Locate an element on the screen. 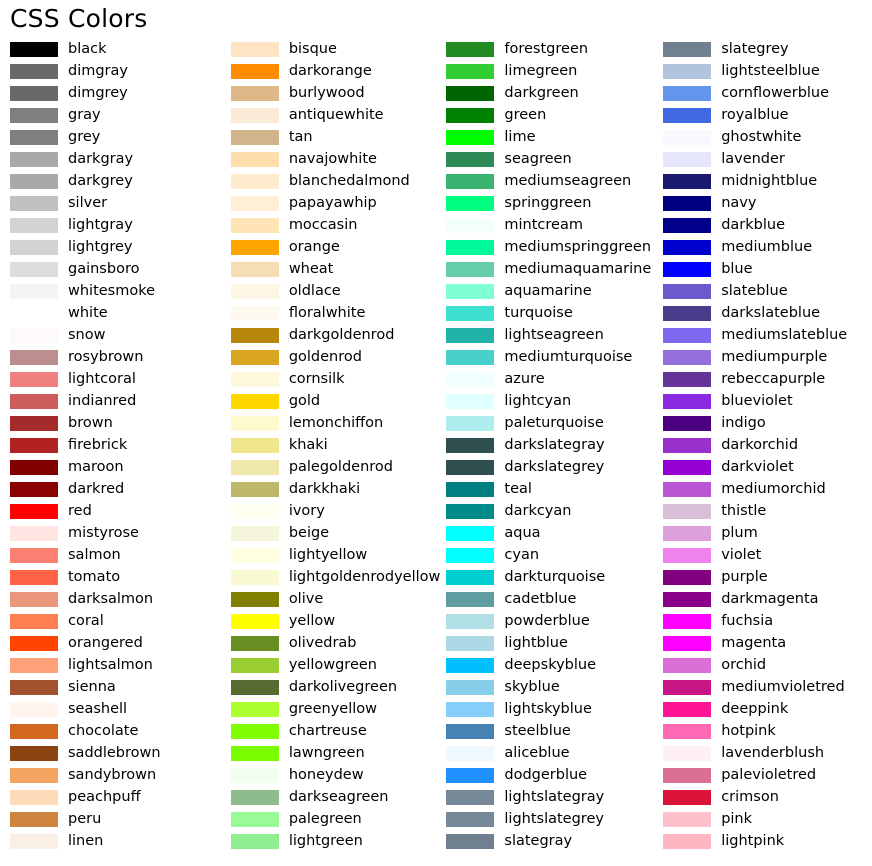 Image resolution: width=872 pixels, height=866 pixels. color-row: lightsalmon is located at coordinates (114, 665).